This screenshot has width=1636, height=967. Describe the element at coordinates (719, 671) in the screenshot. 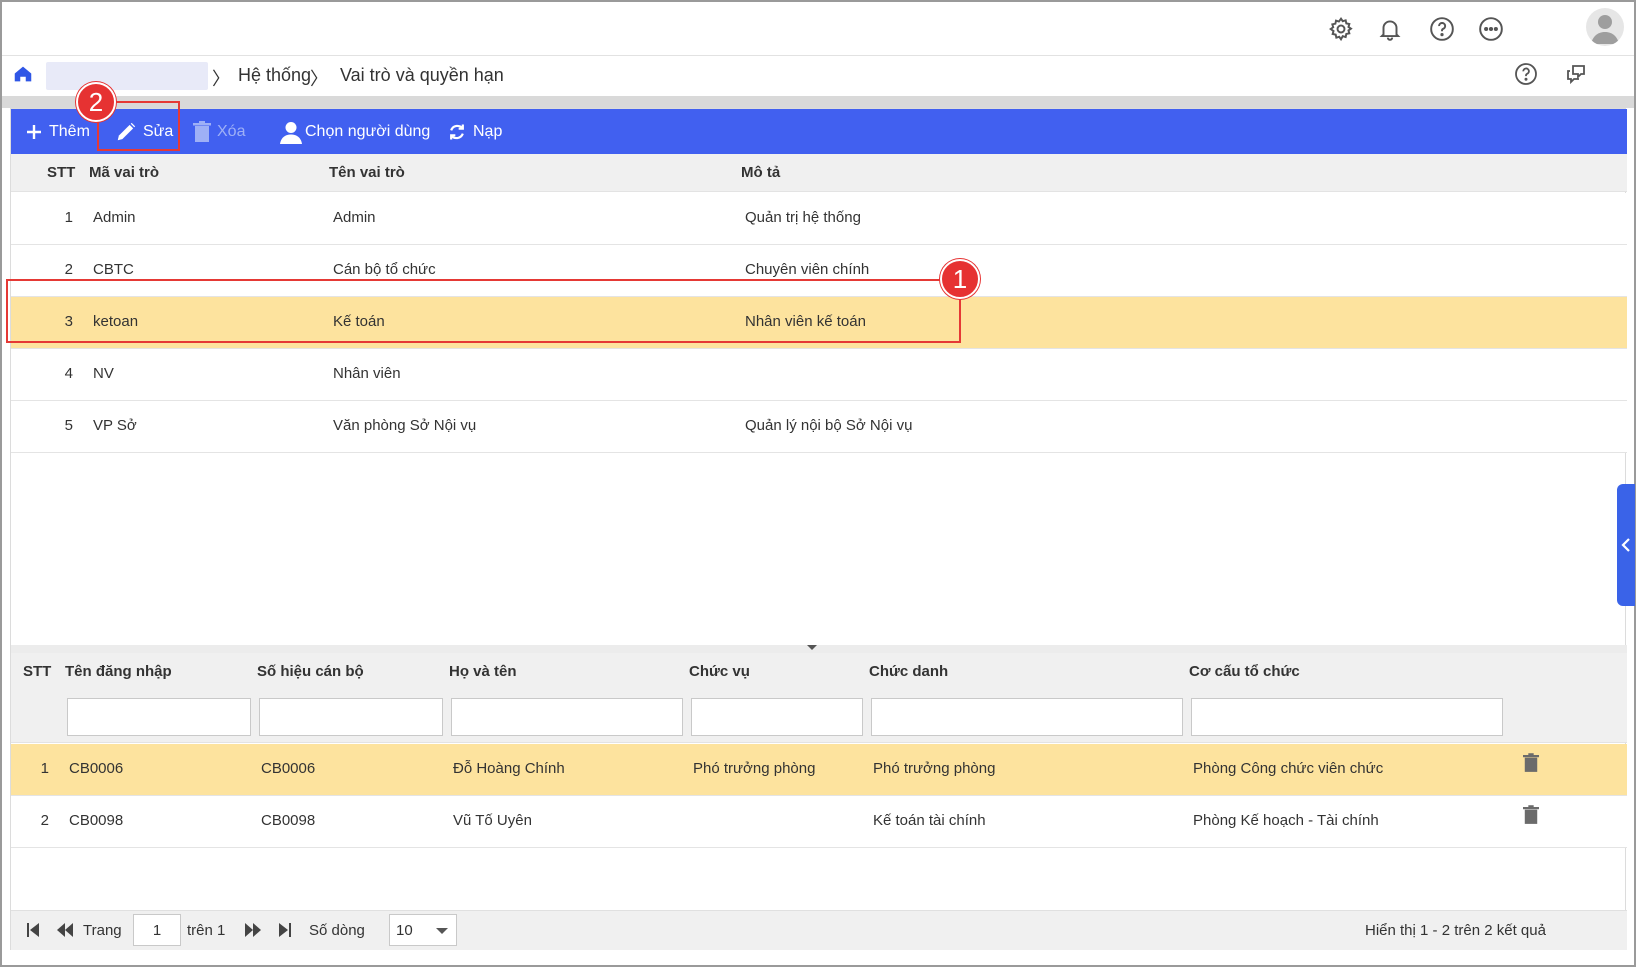

I see `col-header-position: Chức vụ` at that location.